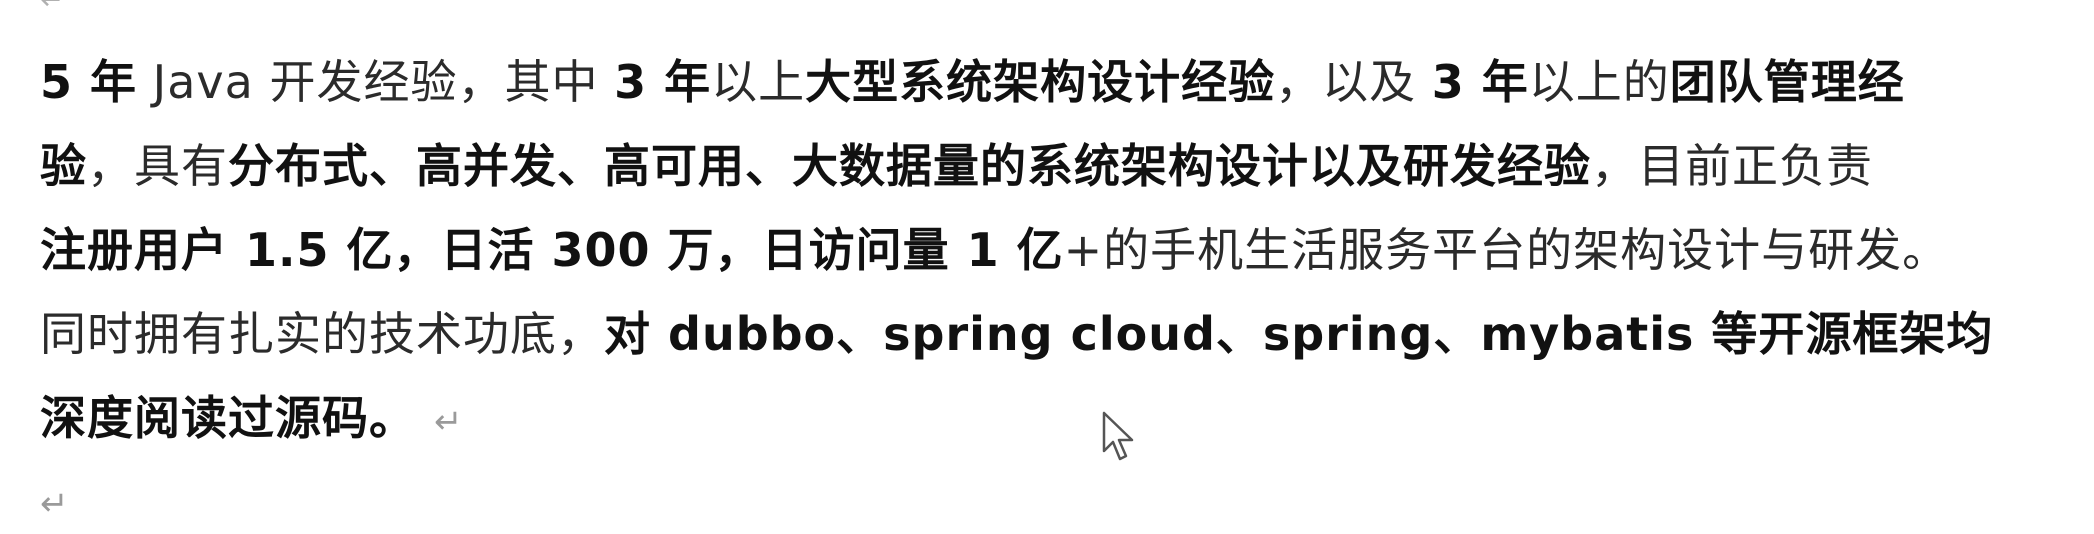 The image size is (2094, 534). What do you see at coordinates (1353, 82) in the screenshot?
I see `text-run: ，以及` at bounding box center [1353, 82].